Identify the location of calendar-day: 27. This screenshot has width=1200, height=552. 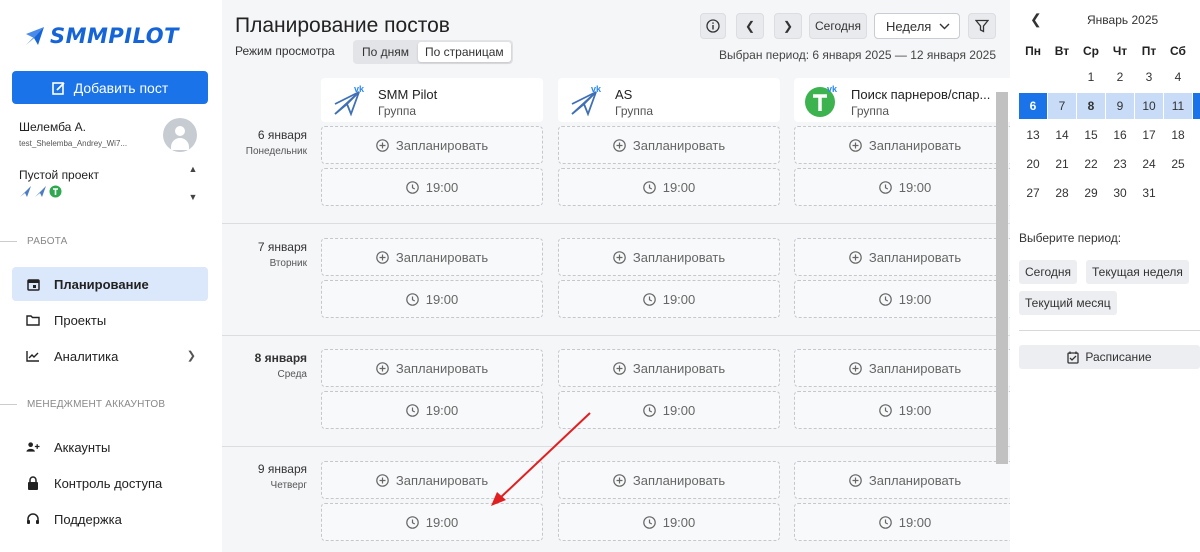
(1033, 193).